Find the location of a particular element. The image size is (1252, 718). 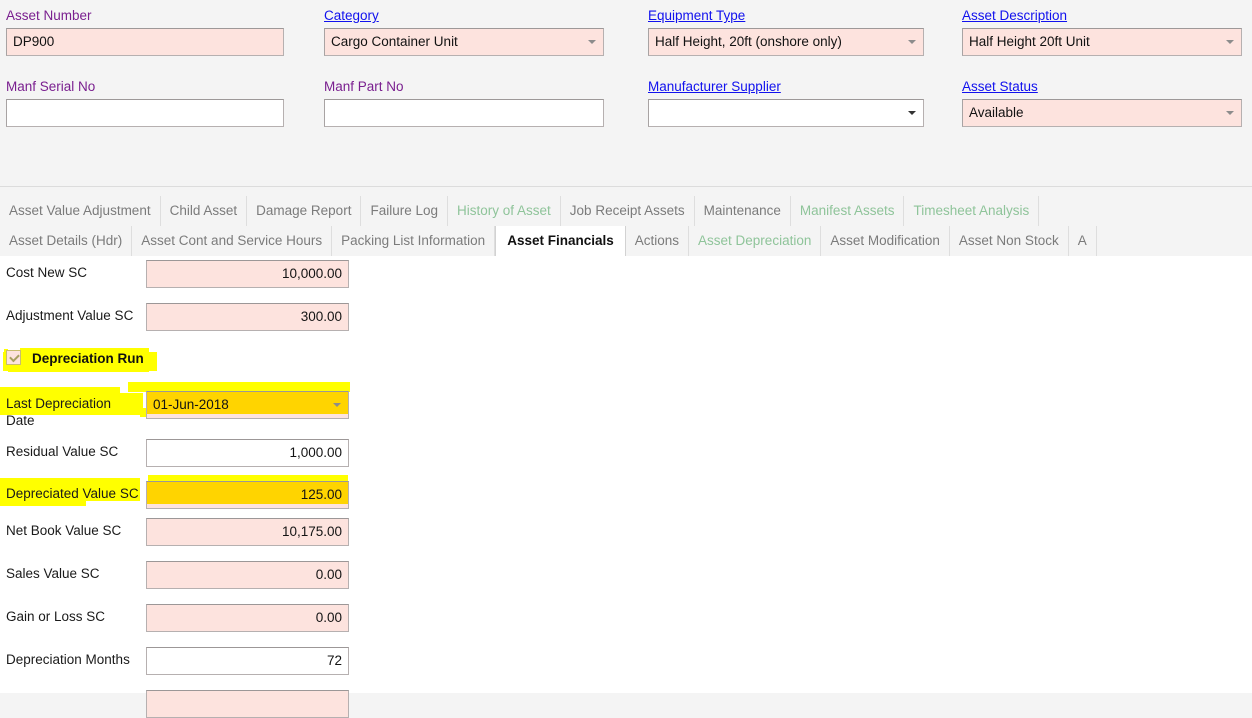

input-manf-part-no is located at coordinates (464, 113).